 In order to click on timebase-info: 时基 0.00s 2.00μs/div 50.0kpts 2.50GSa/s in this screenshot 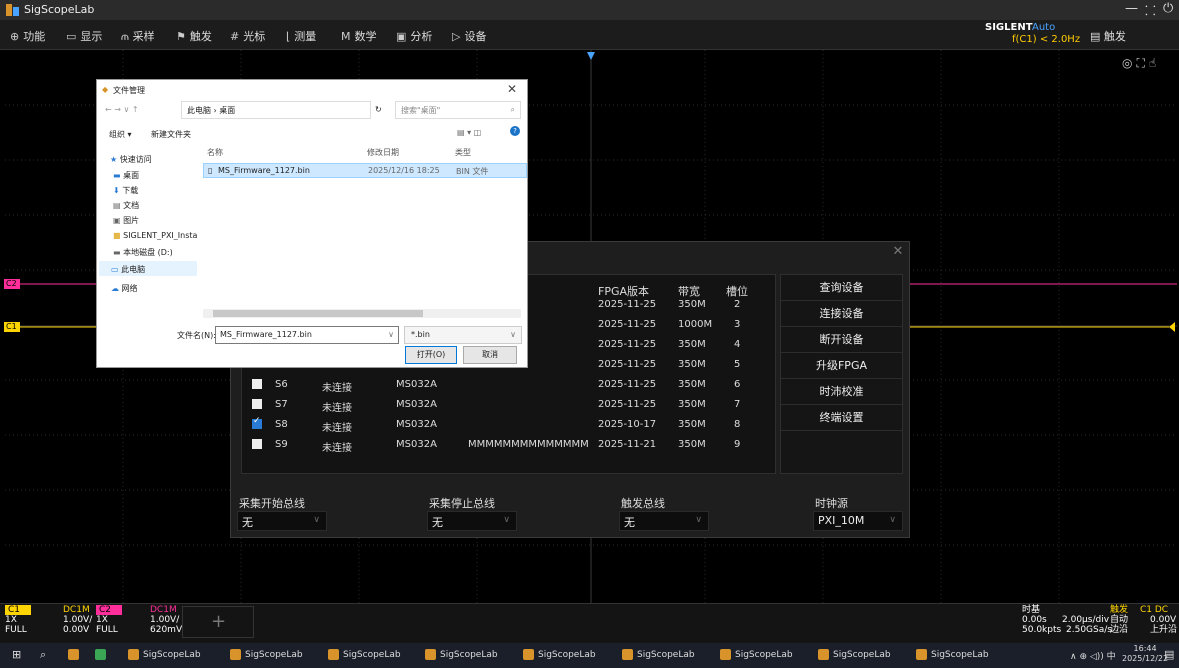, I will do `click(1067, 624)`.